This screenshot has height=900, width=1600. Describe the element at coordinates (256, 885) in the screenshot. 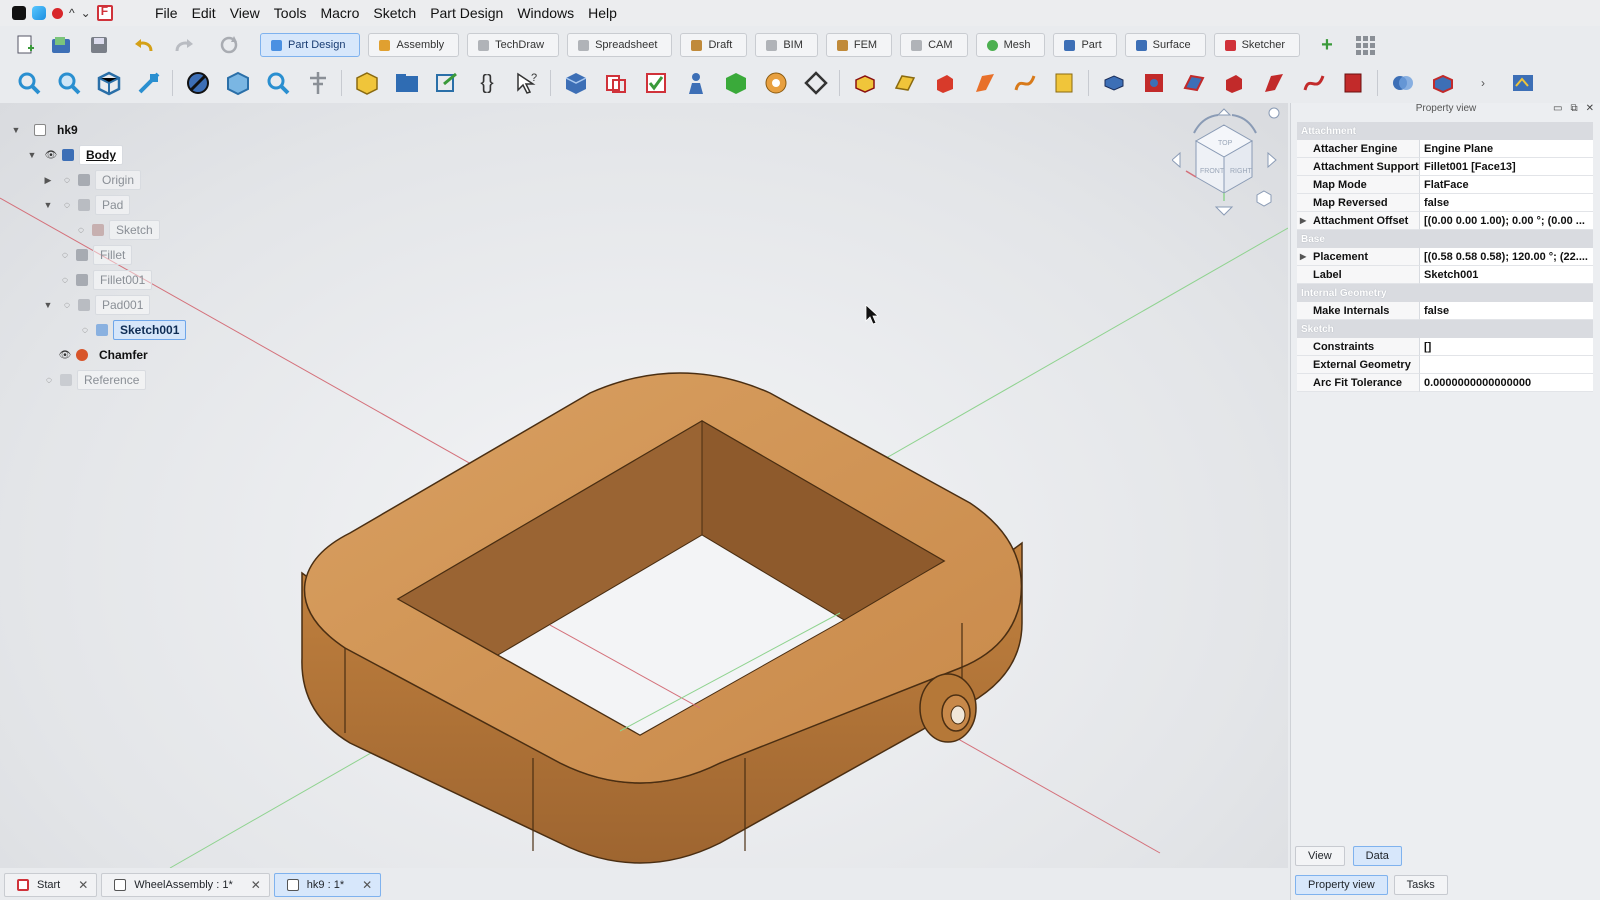

I see `close-tab-icon: ✕` at that location.